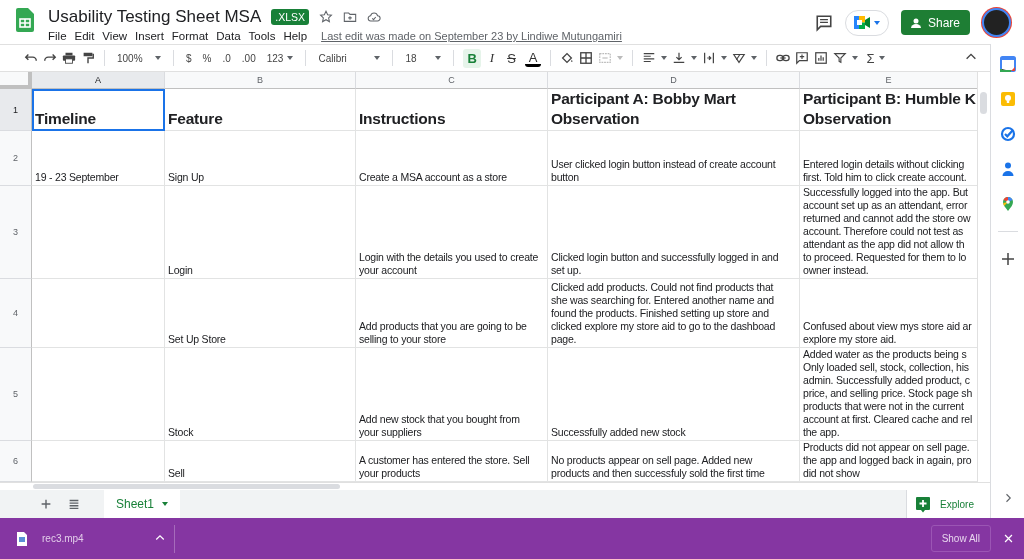 The height and width of the screenshot is (559, 1024). Describe the element at coordinates (916, 22) in the screenshot. I see `person-icon` at that location.